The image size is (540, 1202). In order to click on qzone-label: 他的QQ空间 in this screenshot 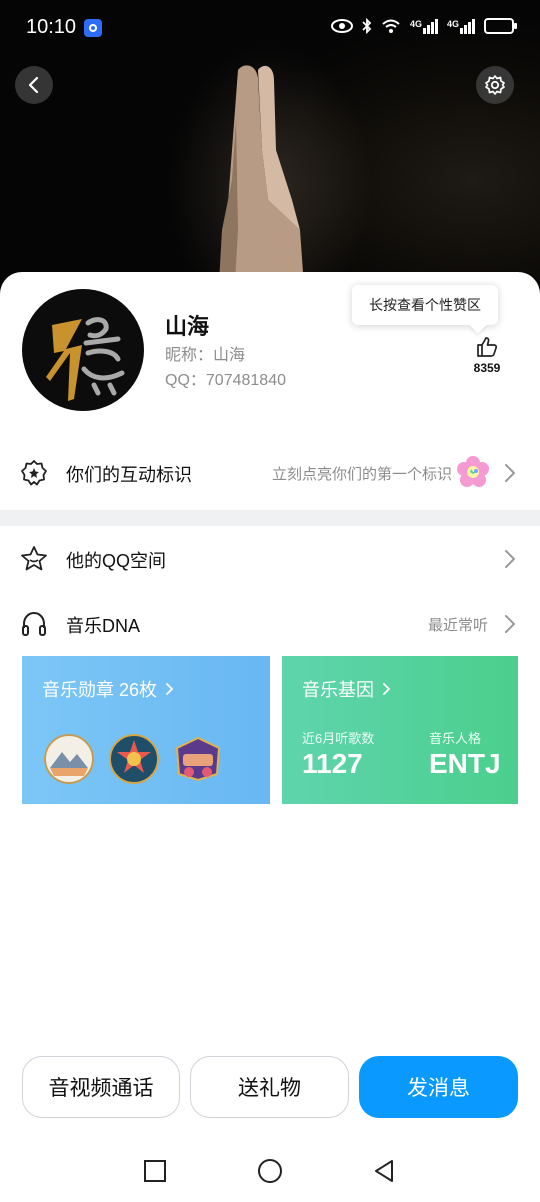, I will do `click(116, 561)`.